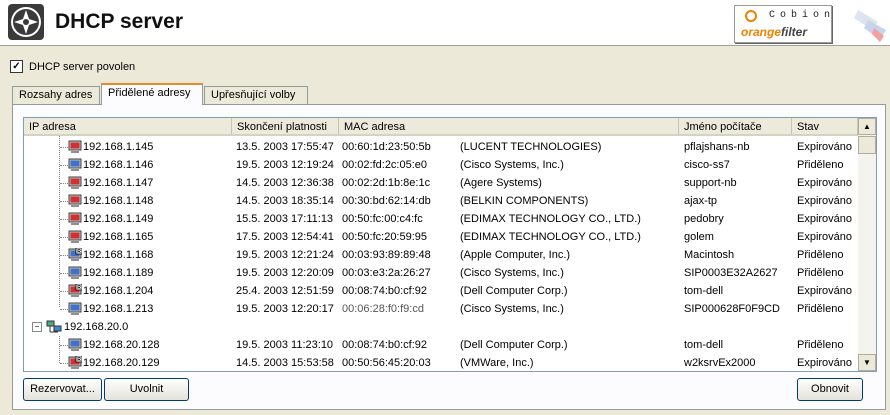 Image resolution: width=890 pixels, height=415 pixels. Describe the element at coordinates (704, 291) in the screenshot. I see `hostname-cell: tom-dell` at that location.